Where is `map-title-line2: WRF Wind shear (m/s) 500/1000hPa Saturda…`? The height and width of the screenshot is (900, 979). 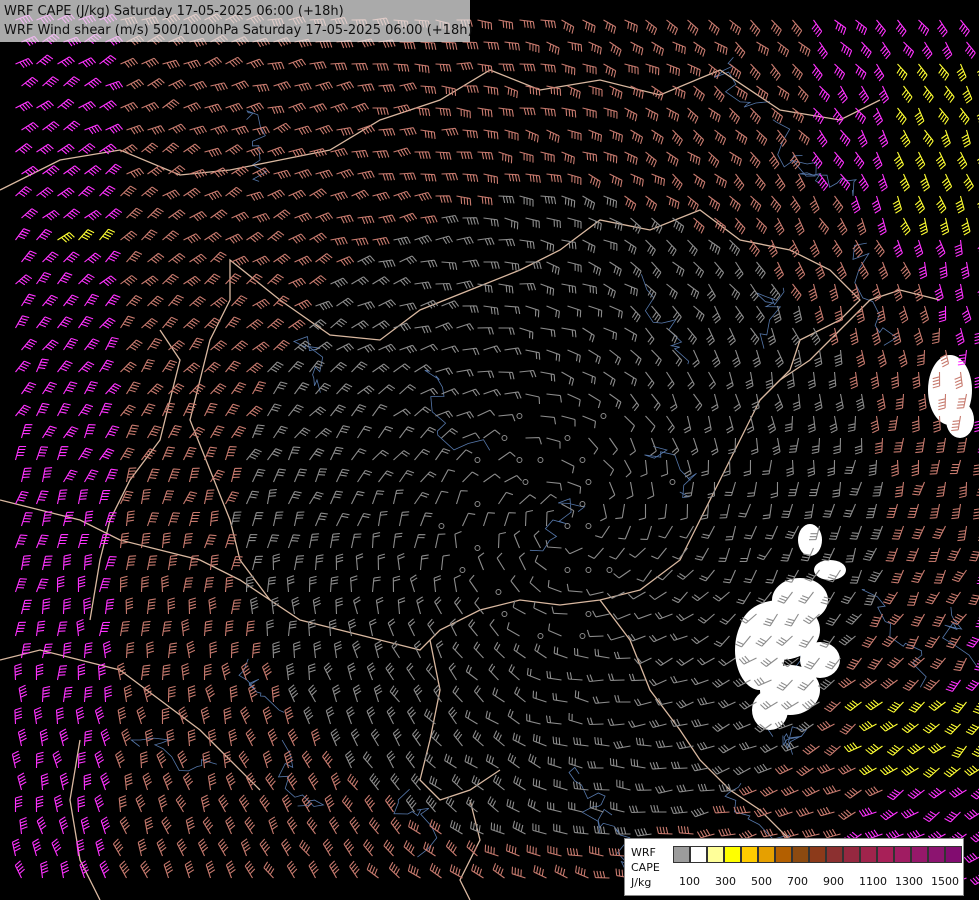 map-title-line2: WRF Wind shear (m/s) 500/1000hPa Saturda… is located at coordinates (238, 30).